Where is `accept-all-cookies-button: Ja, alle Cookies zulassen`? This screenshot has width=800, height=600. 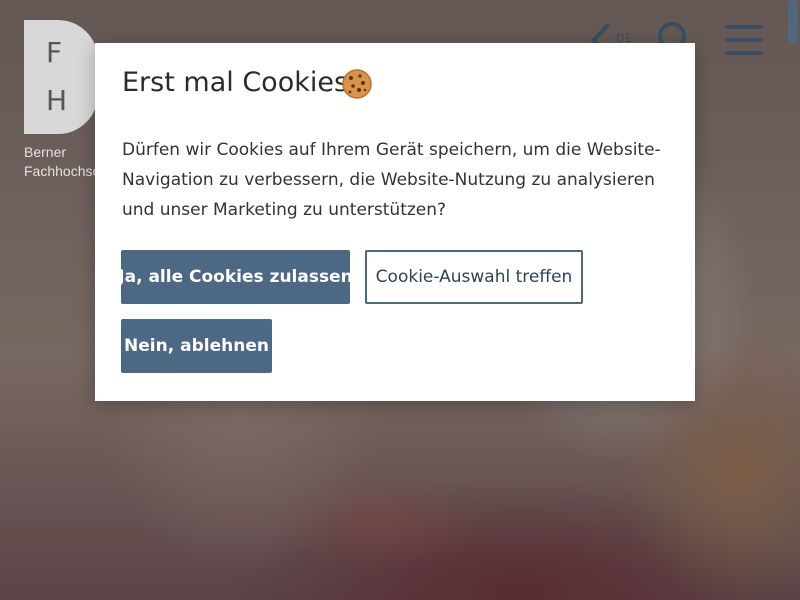 accept-all-cookies-button: Ja, alle Cookies zulassen is located at coordinates (235, 277).